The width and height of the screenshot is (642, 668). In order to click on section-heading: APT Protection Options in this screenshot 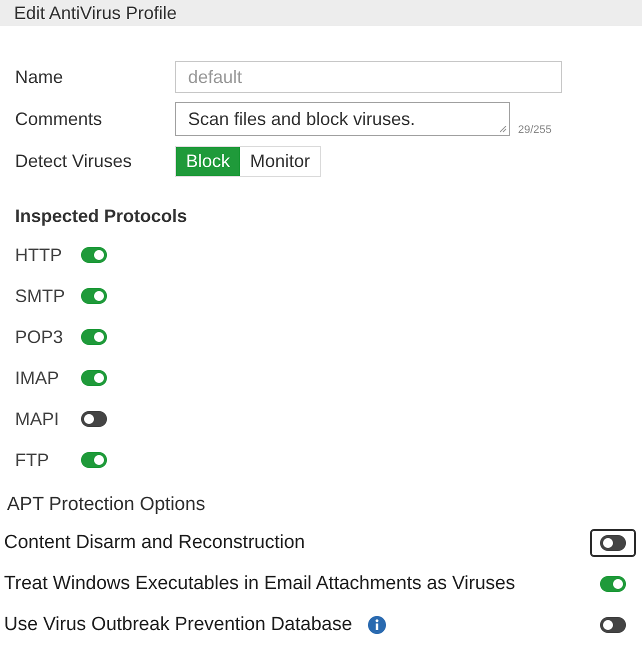, I will do `click(106, 505)`.